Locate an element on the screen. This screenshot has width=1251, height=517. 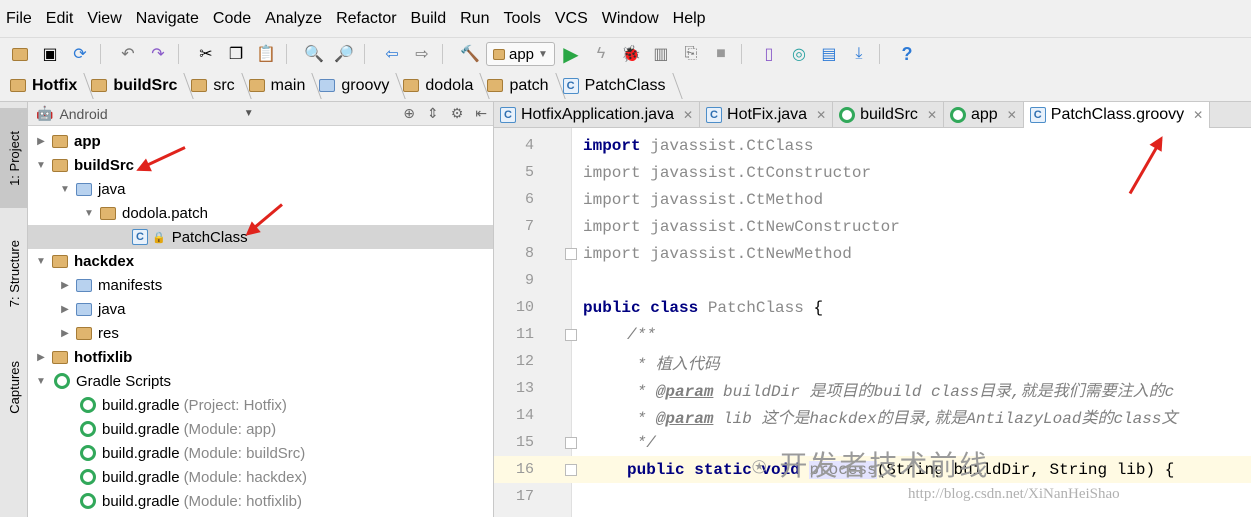
menu-view: View is located at coordinates (104, 19).